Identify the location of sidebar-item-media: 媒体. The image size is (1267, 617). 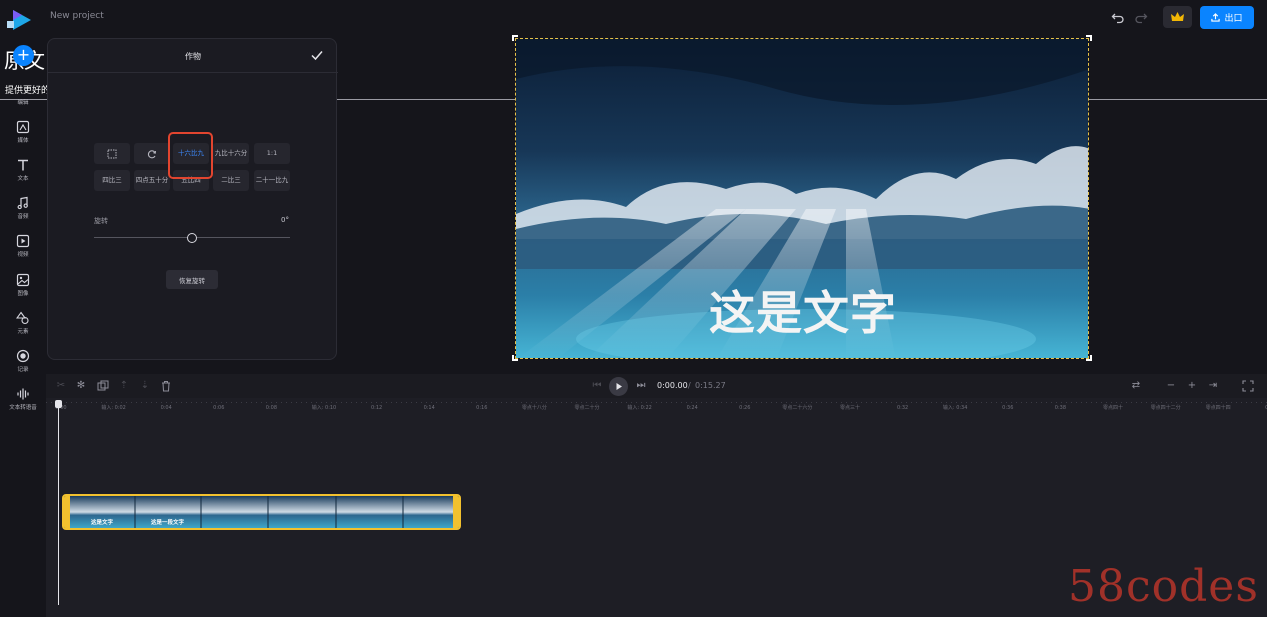
(23, 132).